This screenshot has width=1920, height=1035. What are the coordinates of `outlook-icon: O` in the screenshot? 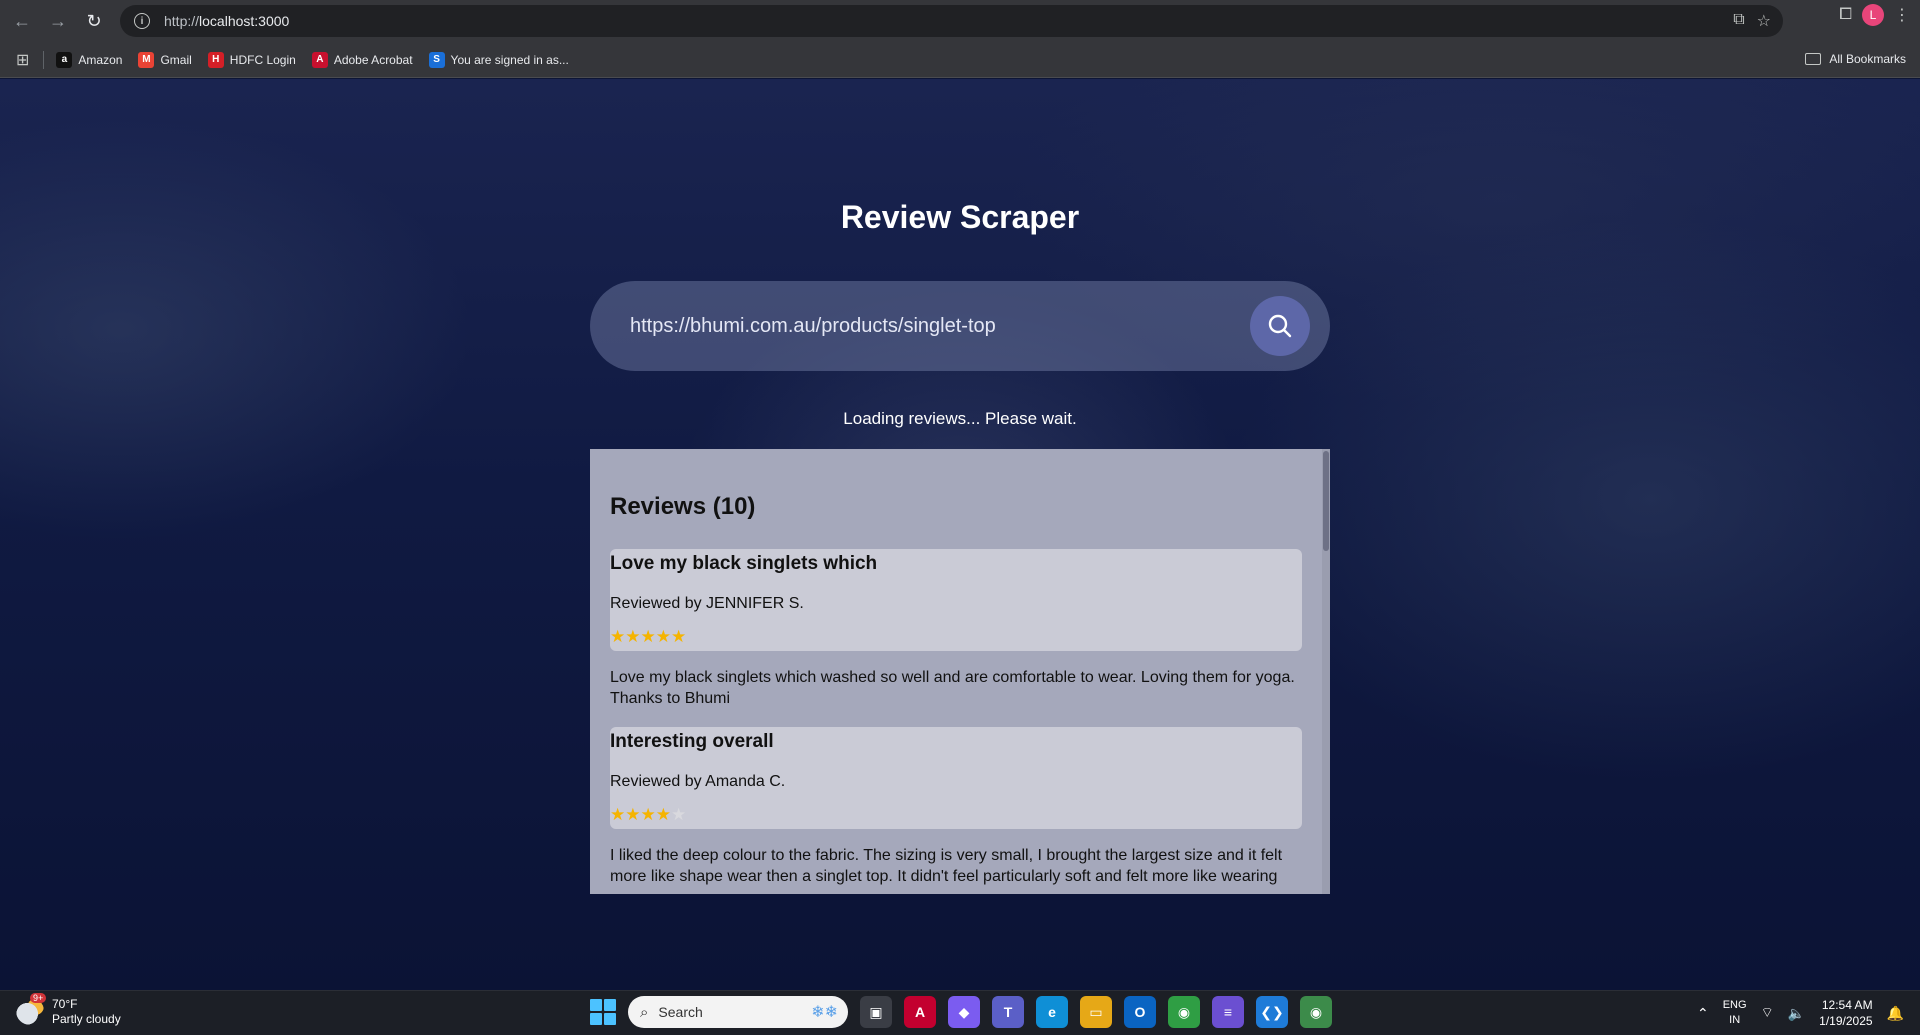 It's located at (1140, 1012).